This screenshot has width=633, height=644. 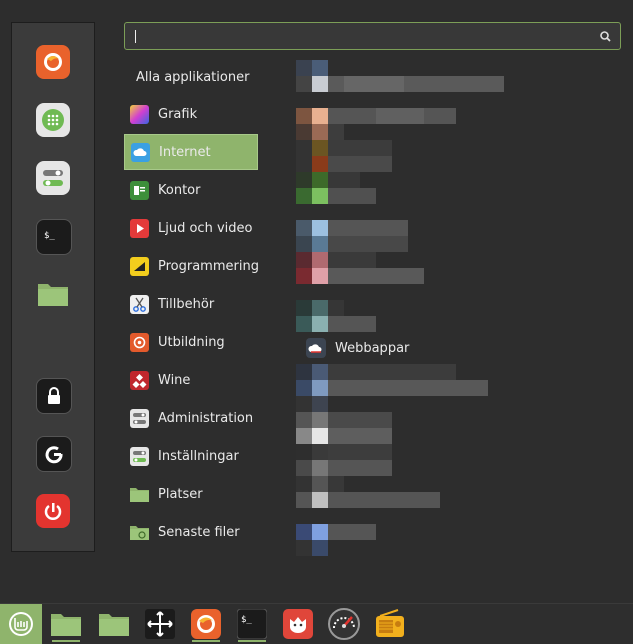 I want to click on office-icon, so click(x=139, y=190).